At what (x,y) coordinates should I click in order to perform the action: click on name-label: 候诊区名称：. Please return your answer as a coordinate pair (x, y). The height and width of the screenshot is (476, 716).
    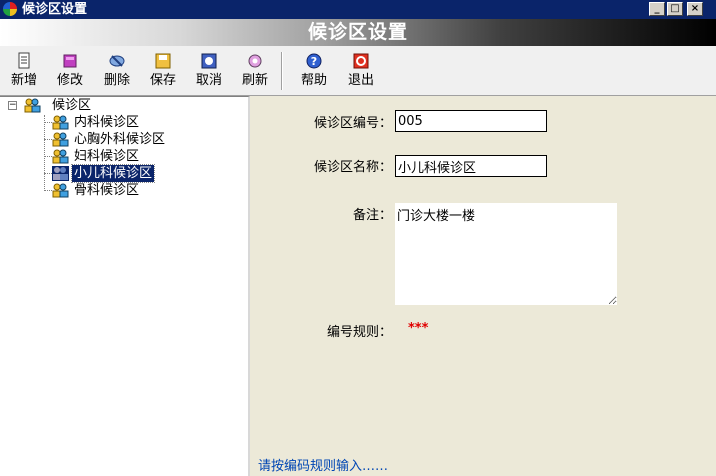
    Looking at the image, I should click on (352, 167).